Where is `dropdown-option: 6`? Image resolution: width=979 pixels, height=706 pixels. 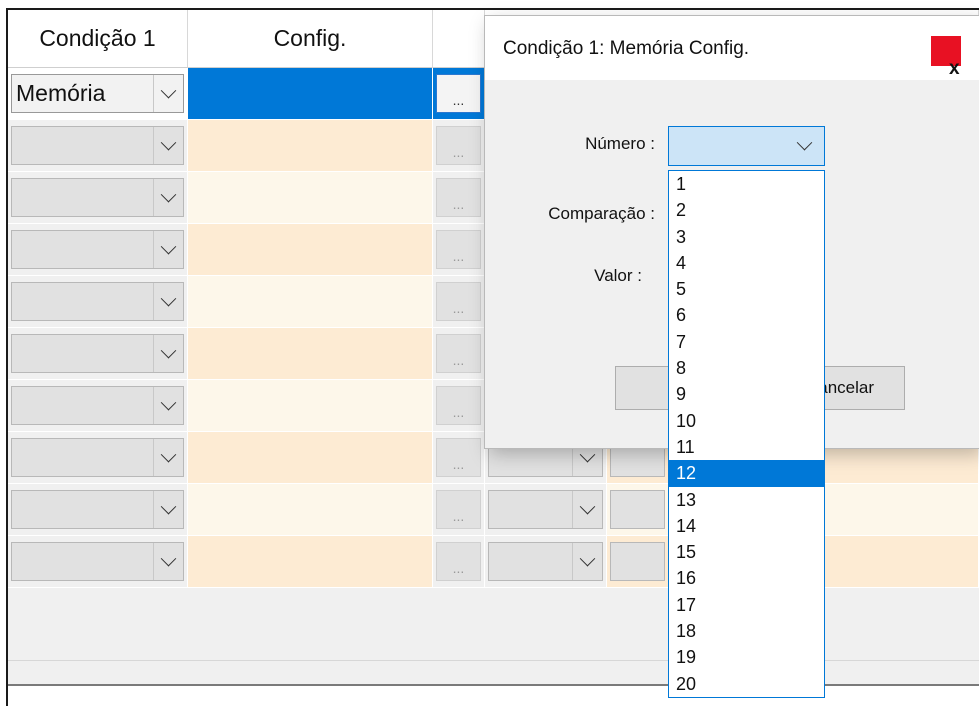
dropdown-option: 6 is located at coordinates (746, 315).